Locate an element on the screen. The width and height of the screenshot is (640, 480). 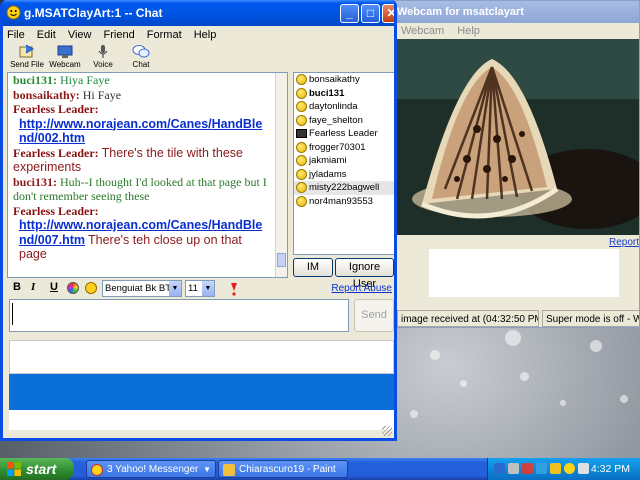
maximize-button: □ is located at coordinates (370, 13).